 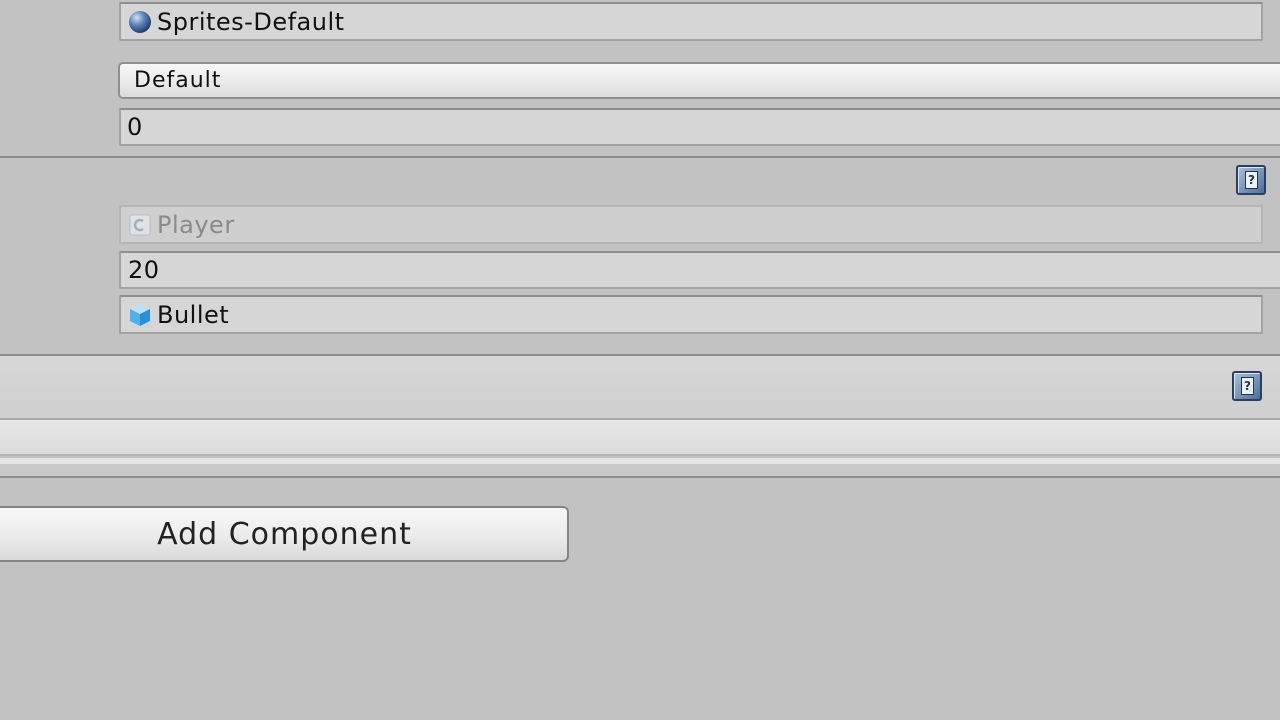 I want to click on speed-field: 20, so click(x=699, y=270).